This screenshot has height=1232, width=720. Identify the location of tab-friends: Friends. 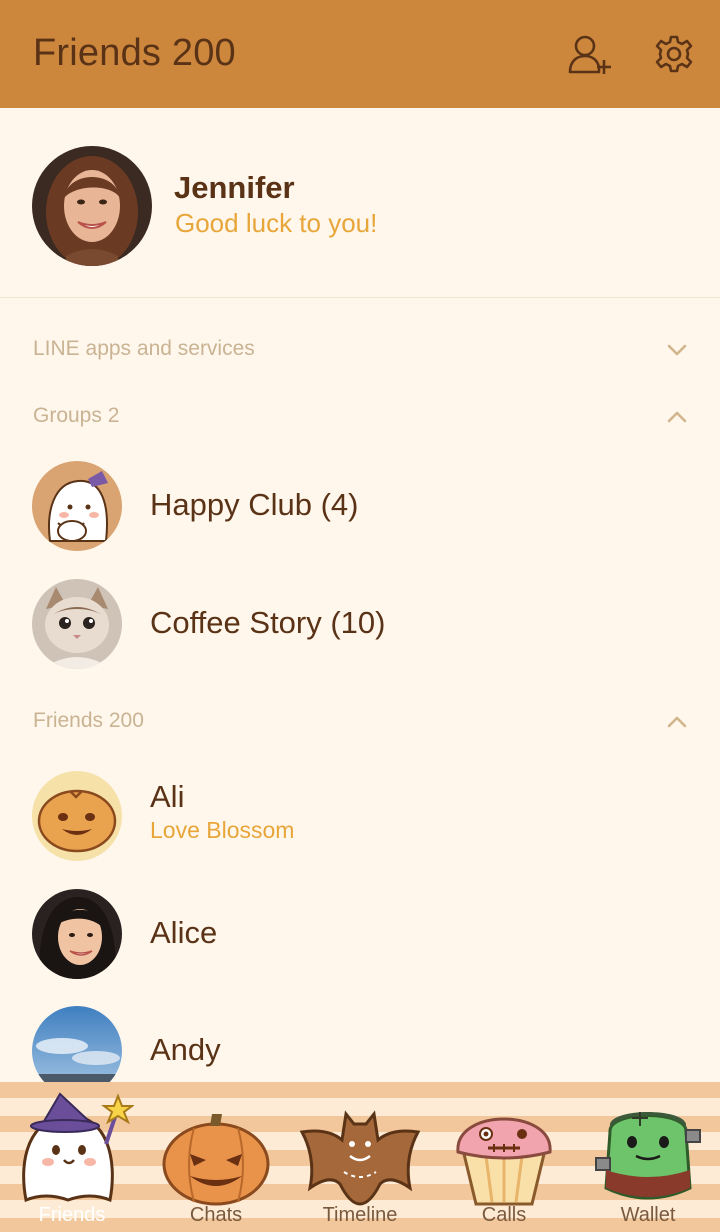
(72, 1157).